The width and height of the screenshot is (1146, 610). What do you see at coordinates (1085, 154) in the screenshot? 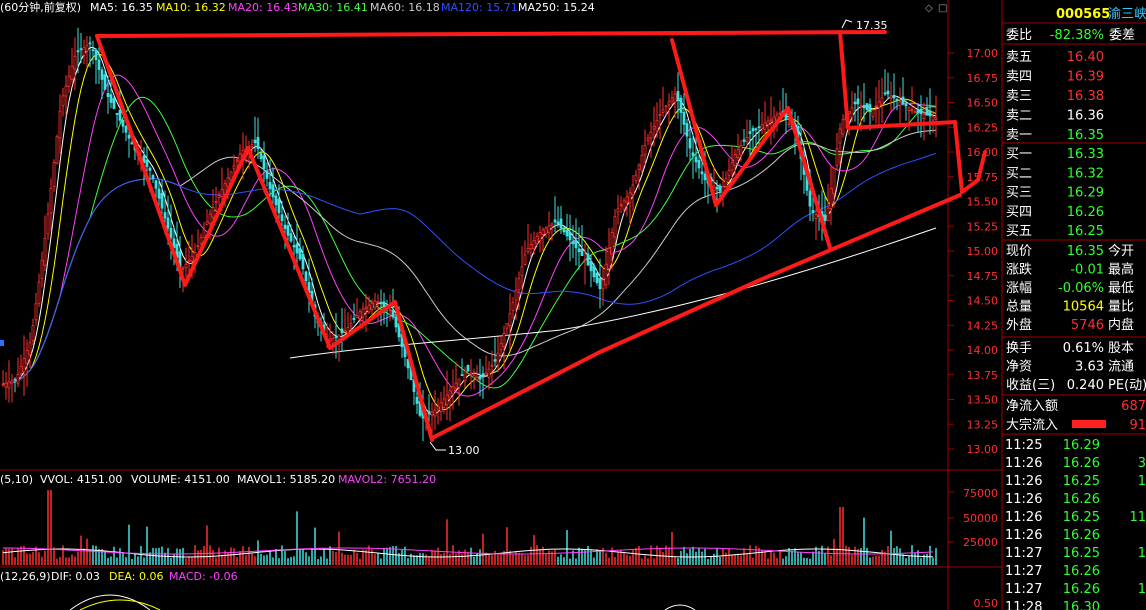
I see `buy-level-price: 16.33` at bounding box center [1085, 154].